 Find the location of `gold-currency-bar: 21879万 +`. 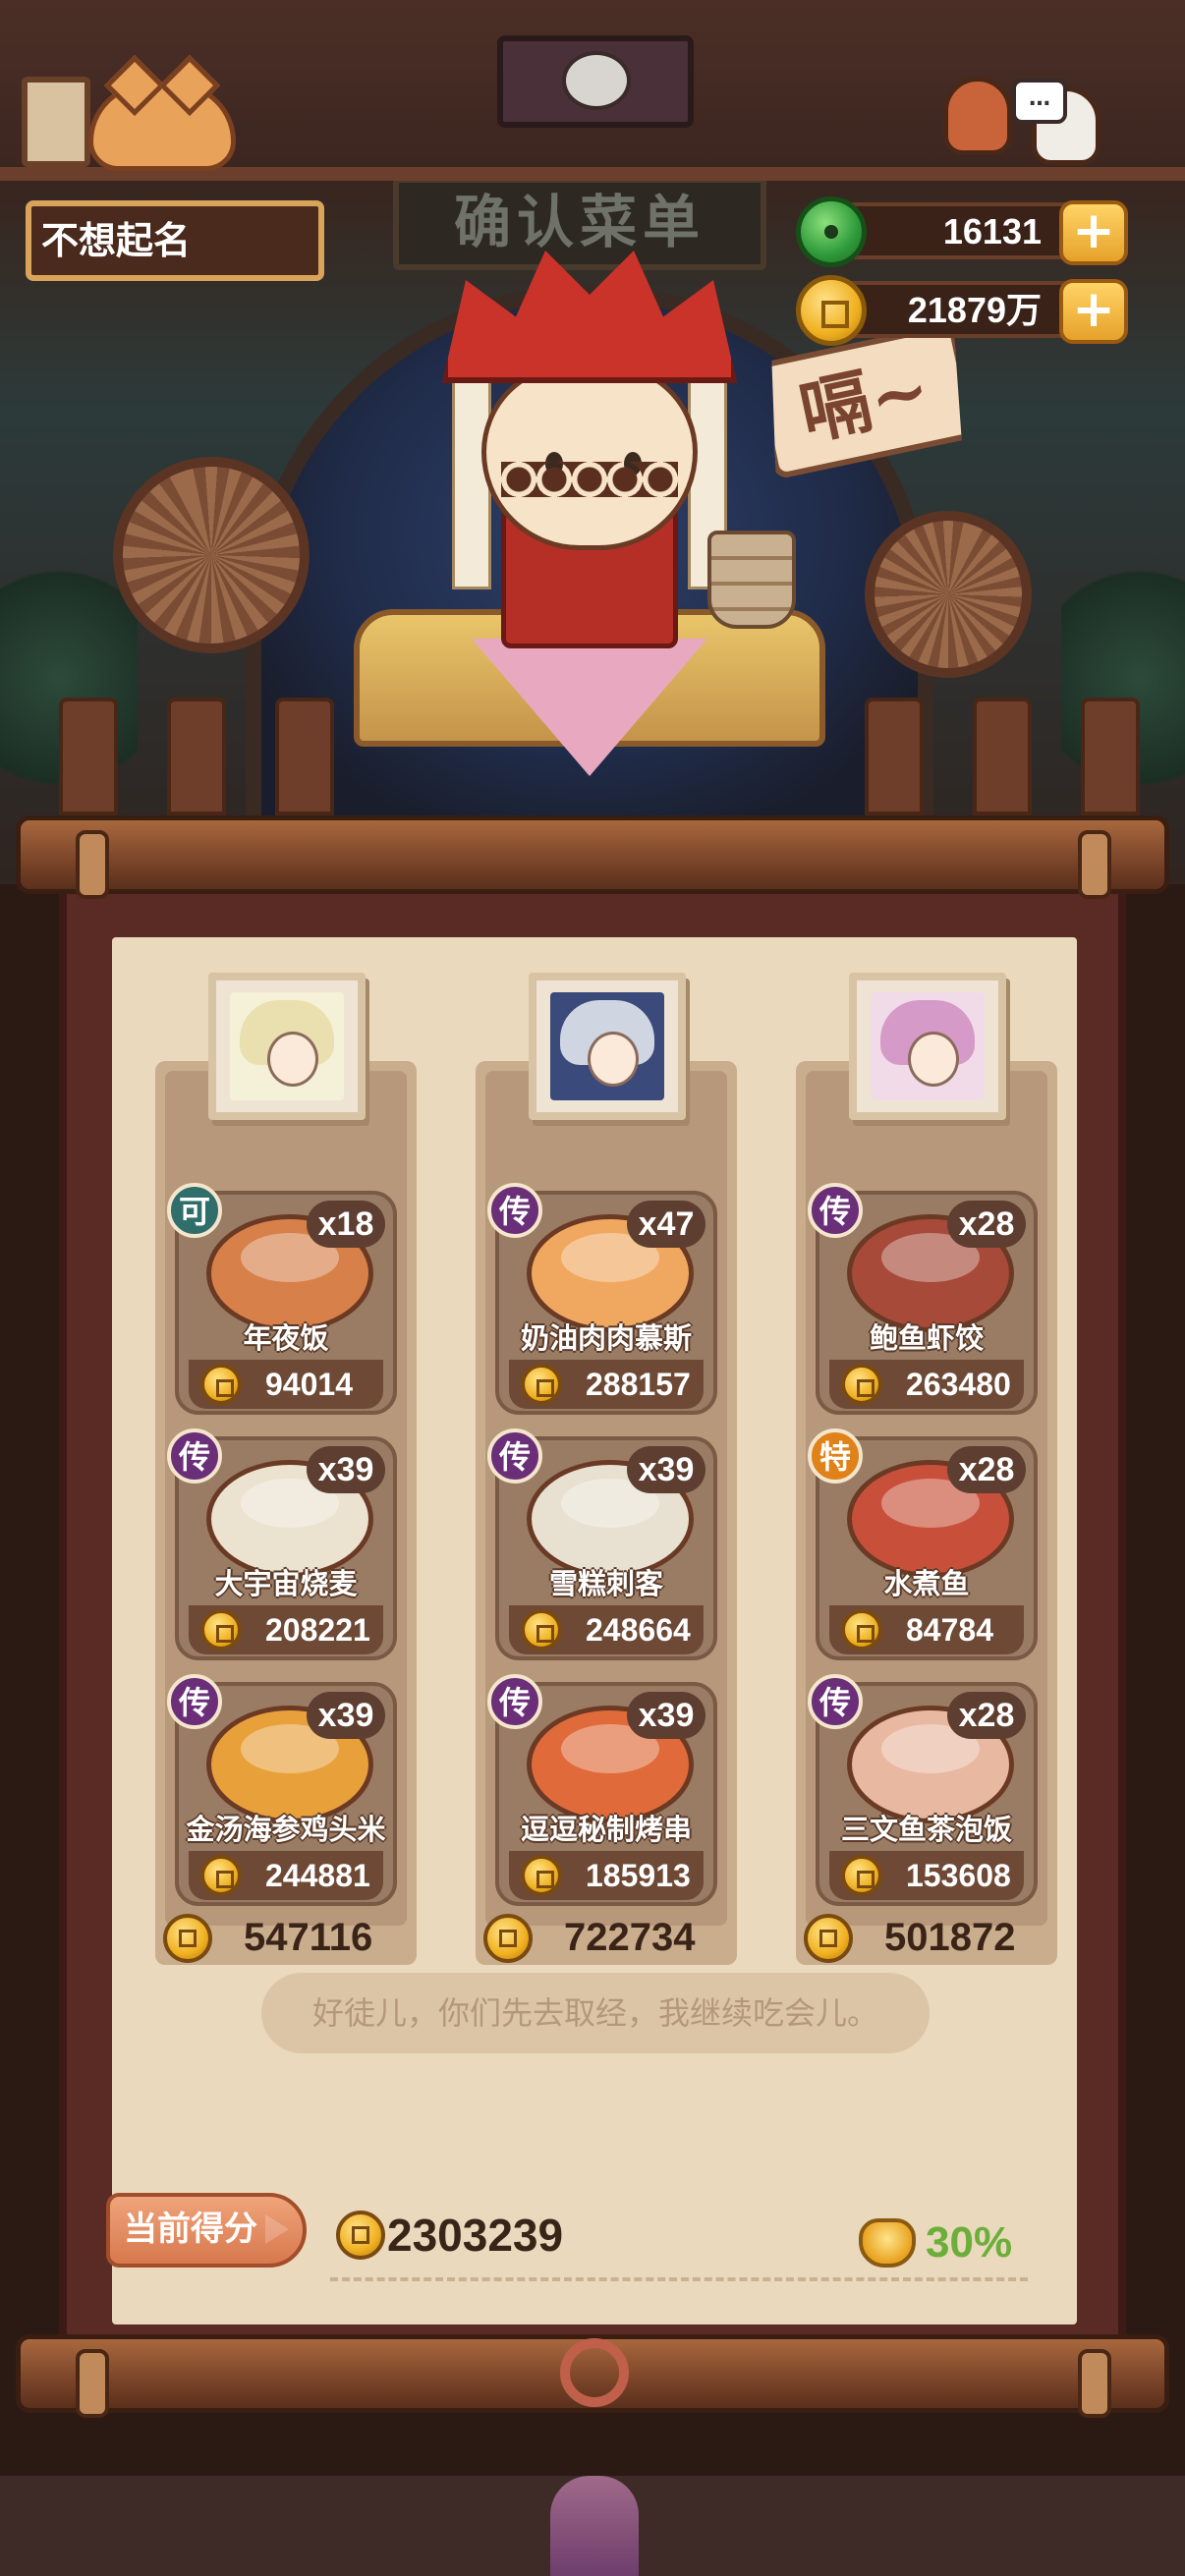

gold-currency-bar: 21879万 + is located at coordinates (962, 310).